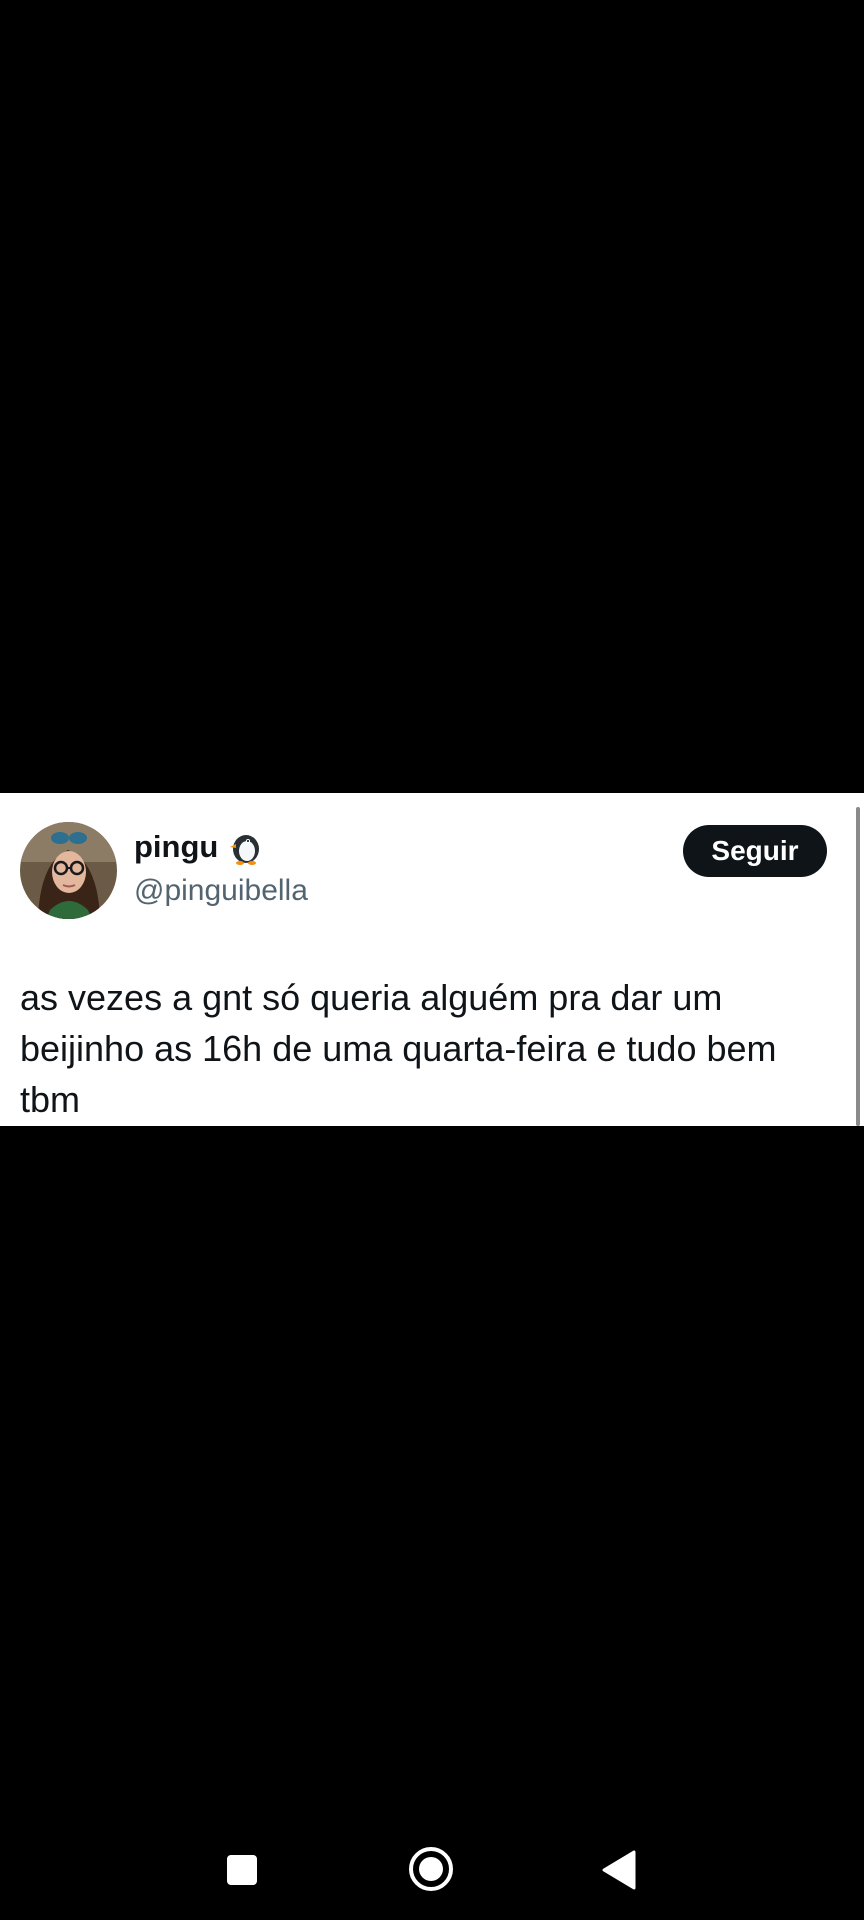 This screenshot has width=864, height=1920. What do you see at coordinates (242, 1870) in the screenshot?
I see `recents-icon` at bounding box center [242, 1870].